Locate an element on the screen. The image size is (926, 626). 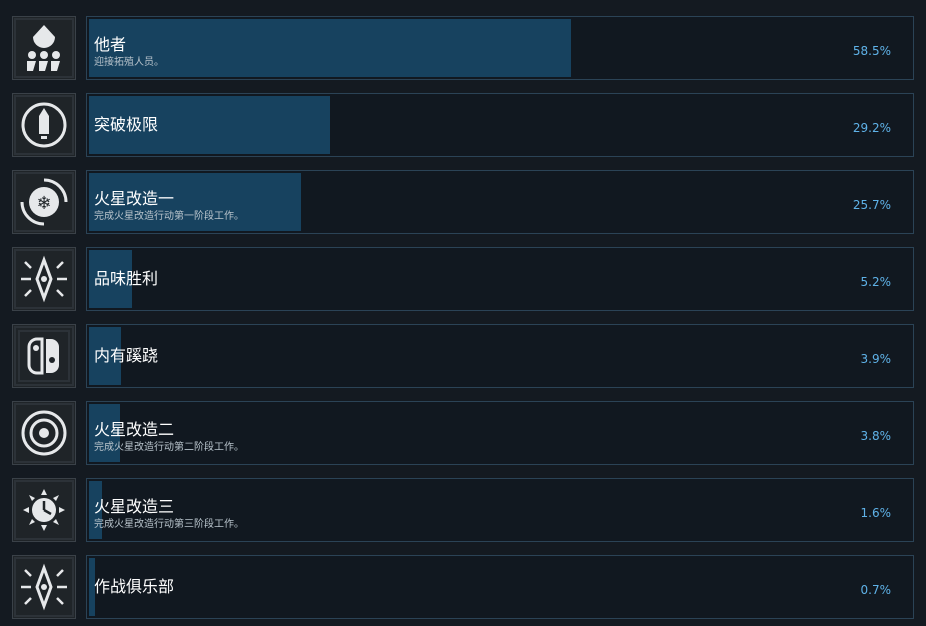
unlock-percent: 5.2% is located at coordinates (876, 282).